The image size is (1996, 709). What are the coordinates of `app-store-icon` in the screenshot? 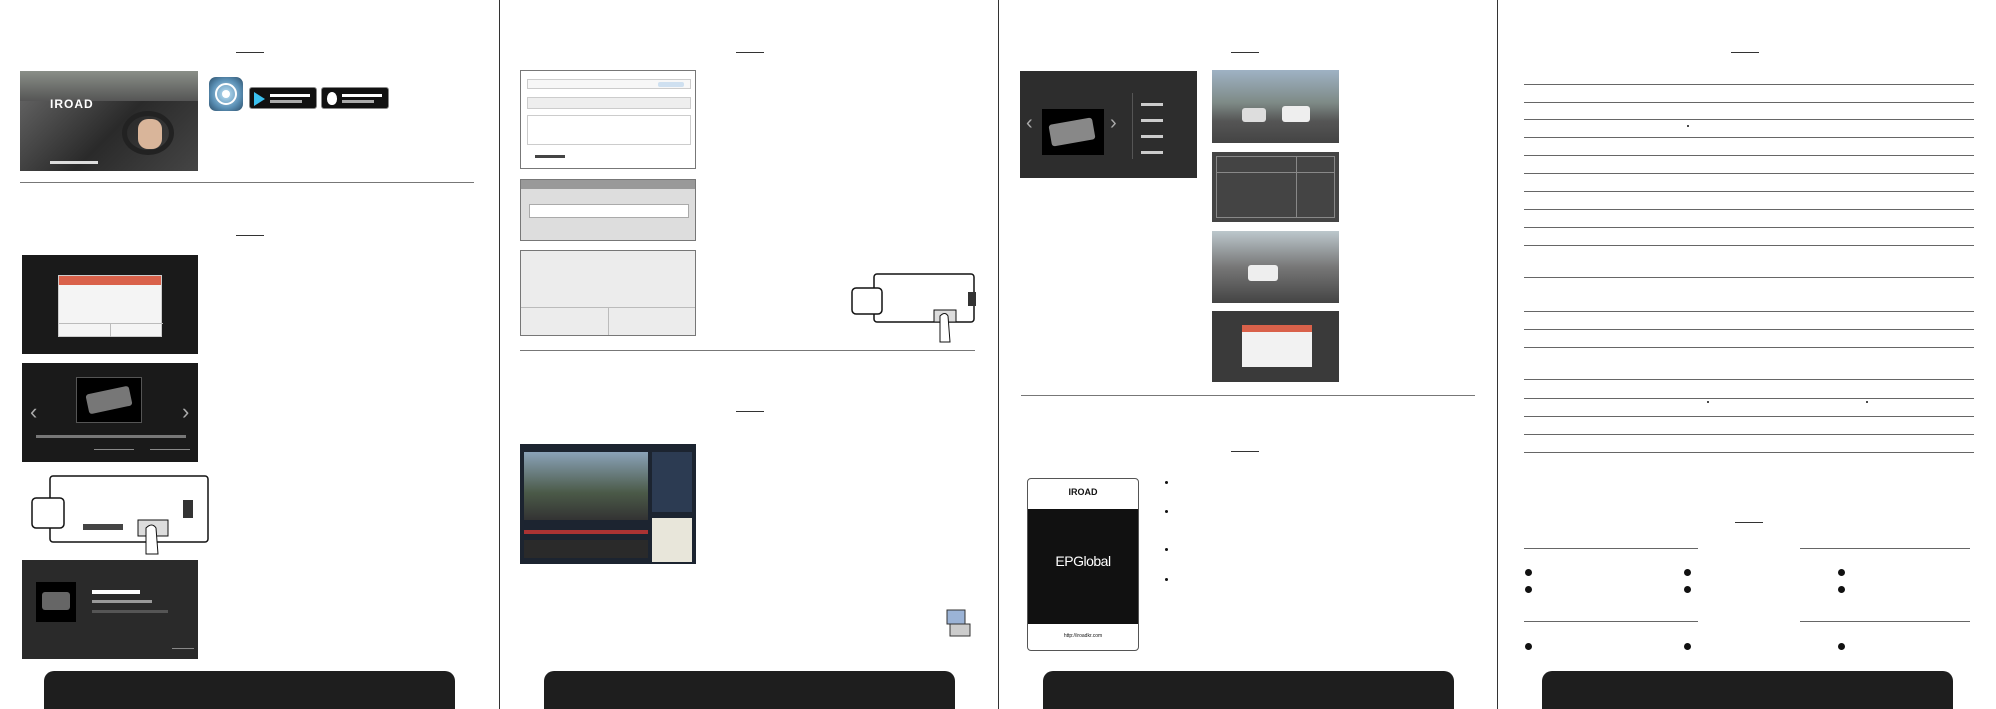 It's located at (332, 98).